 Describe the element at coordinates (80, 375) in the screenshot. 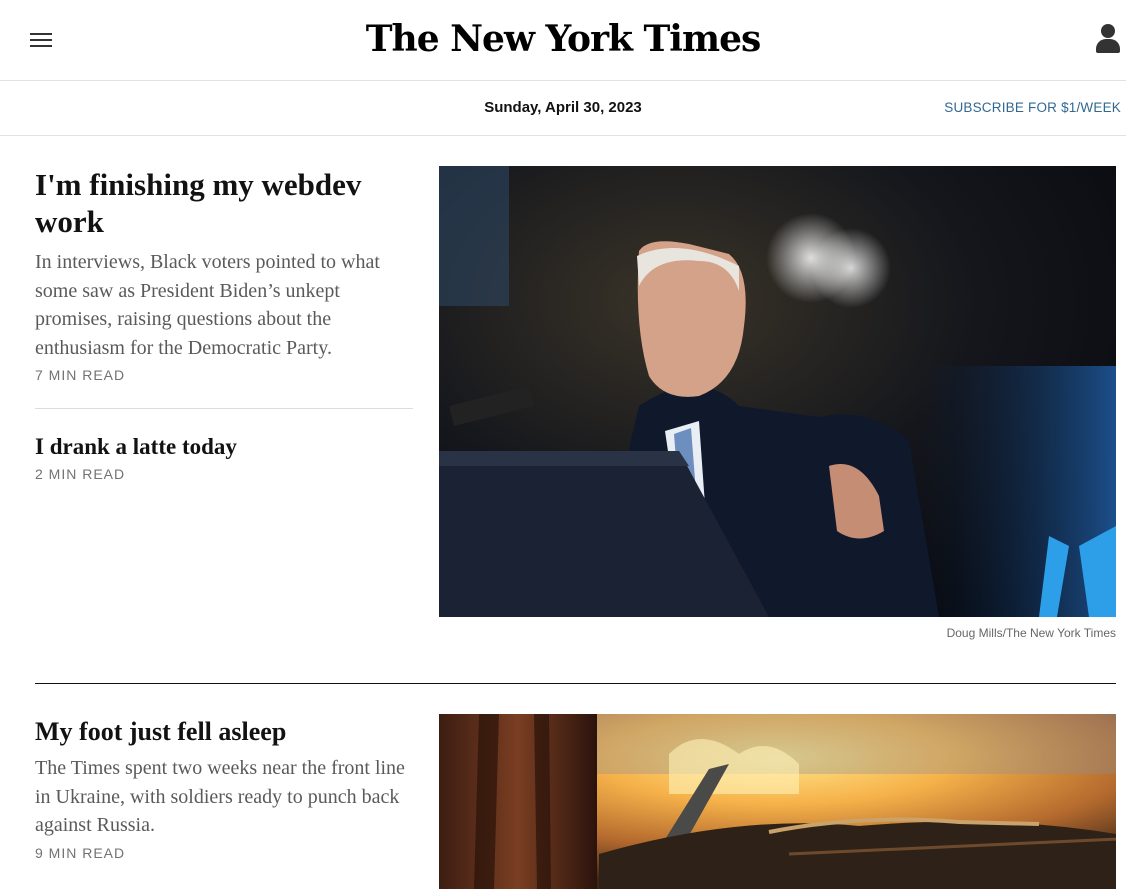

I see `lead-story-read-time: 7 MIN READ` at that location.